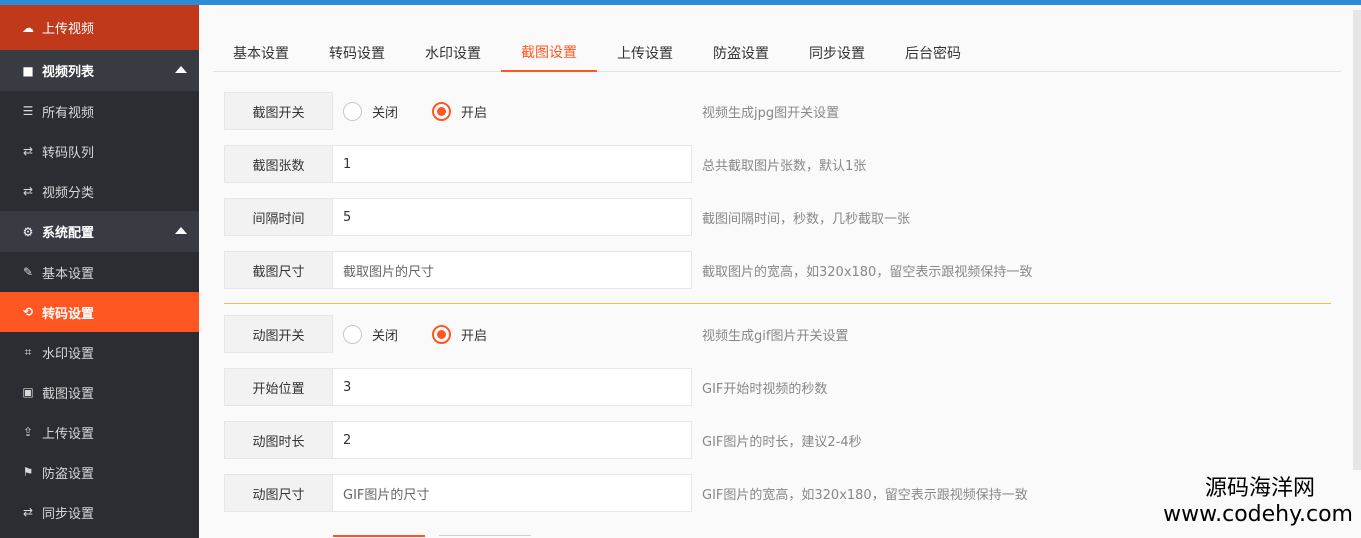 Image resolution: width=1361 pixels, height=538 pixels. I want to click on gif-switch-radios: 关闭 开启, so click(512, 334).